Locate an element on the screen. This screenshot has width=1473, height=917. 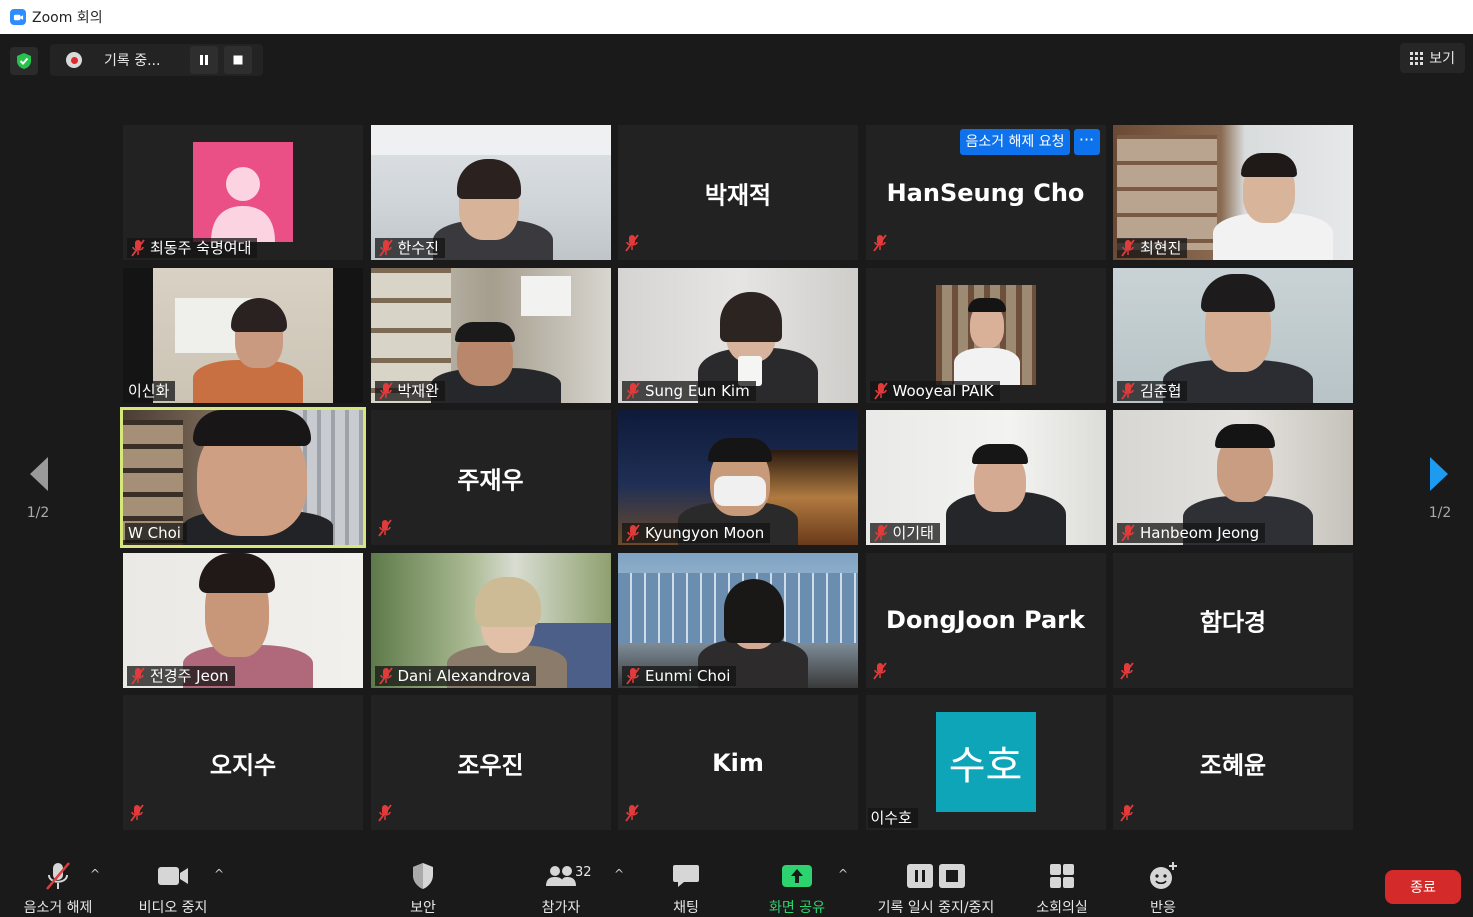
encryption-shield-icon is located at coordinates (24, 61).